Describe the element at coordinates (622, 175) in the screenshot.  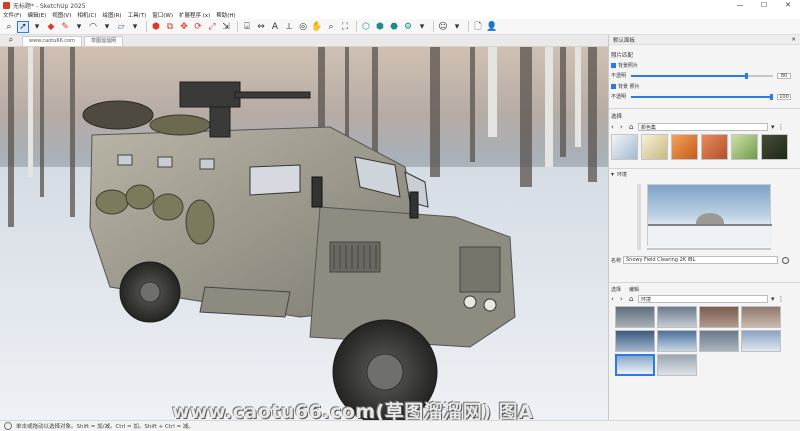
I see `environment-title: 环境` at that location.